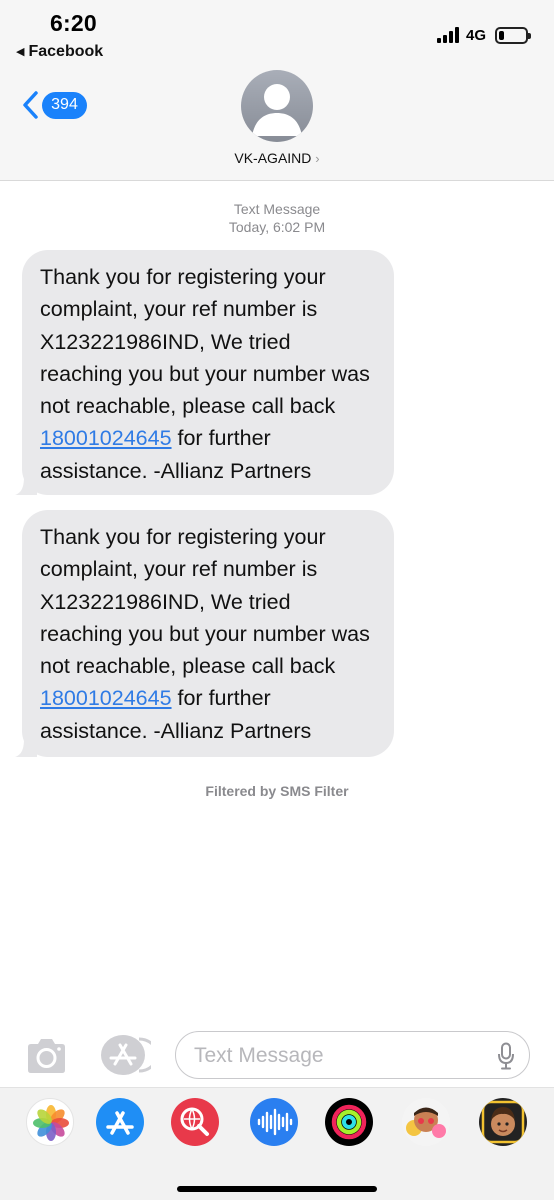 This screenshot has width=554, height=1200. I want to click on status-indicators: 4G, so click(483, 35).